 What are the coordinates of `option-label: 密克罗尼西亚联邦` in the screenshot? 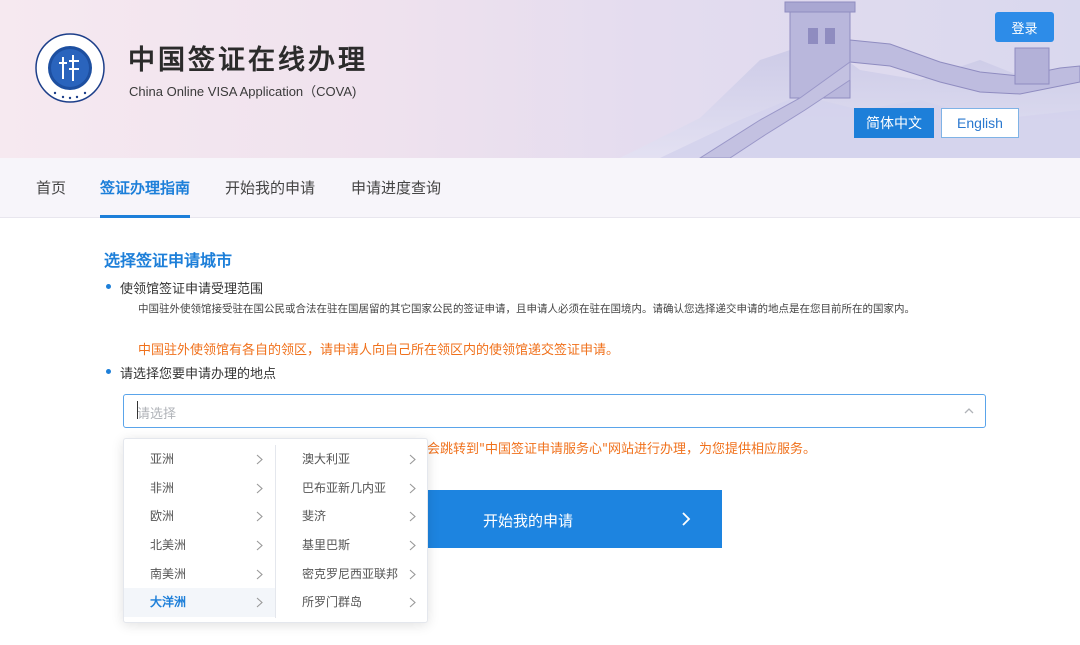 It's located at (350, 573).